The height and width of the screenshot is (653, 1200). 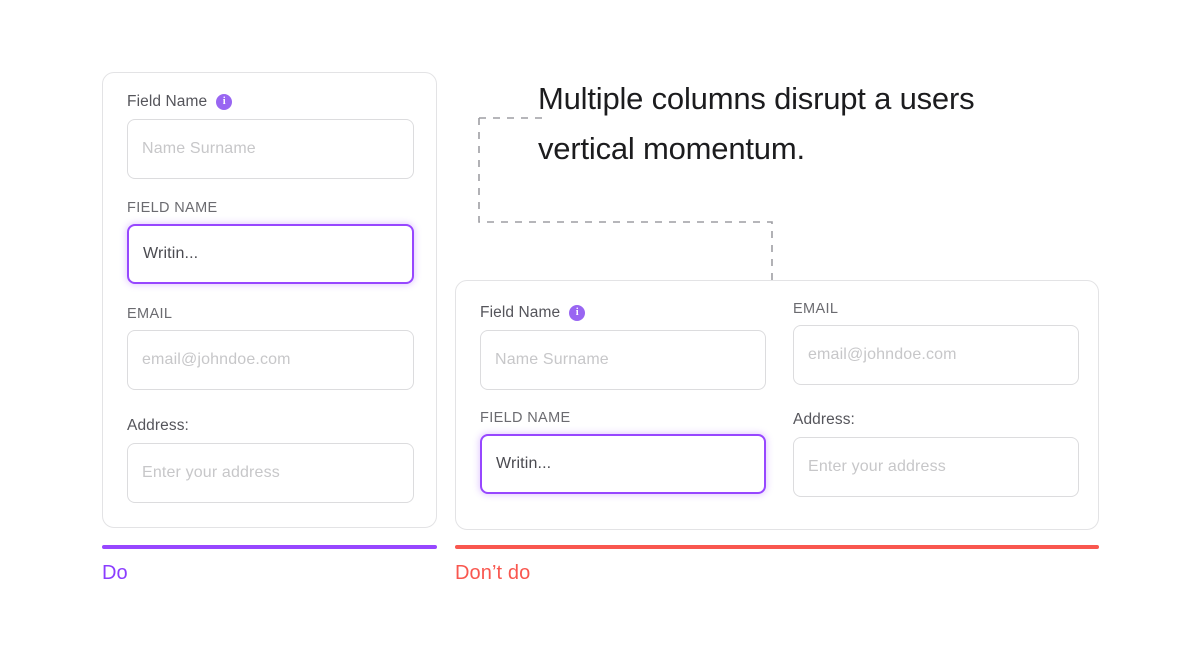 I want to click on do-caption: Do, so click(x=115, y=573).